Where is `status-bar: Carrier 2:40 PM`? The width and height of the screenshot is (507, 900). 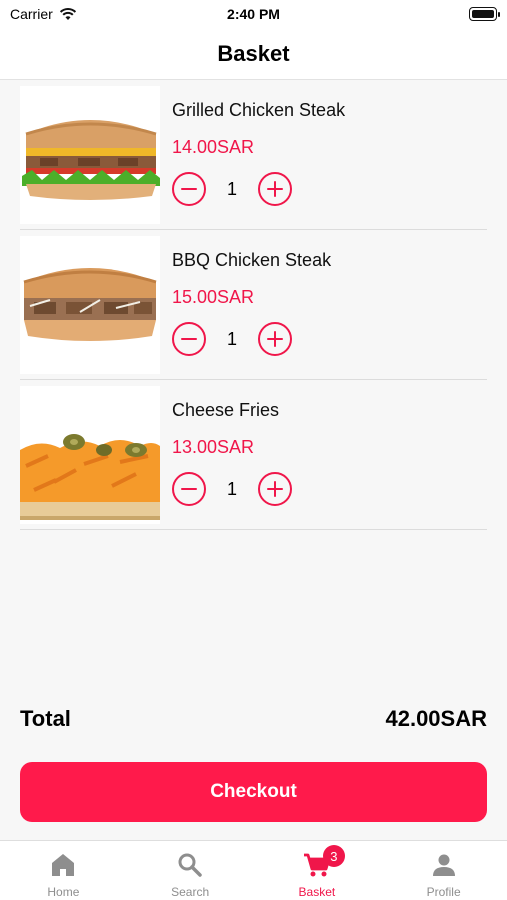
status-bar: Carrier 2:40 PM is located at coordinates (253, 14).